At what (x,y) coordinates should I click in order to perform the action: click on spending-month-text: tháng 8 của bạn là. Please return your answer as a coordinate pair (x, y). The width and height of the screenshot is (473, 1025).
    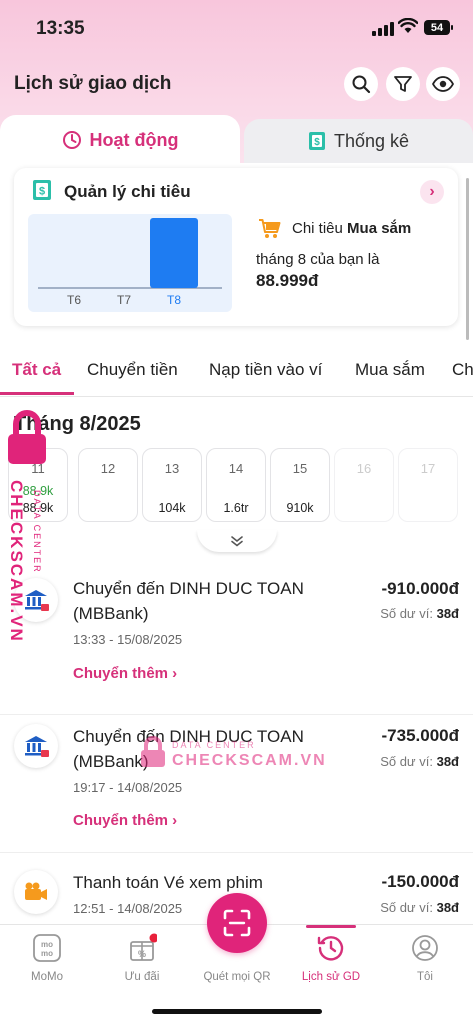
    Looking at the image, I should click on (318, 259).